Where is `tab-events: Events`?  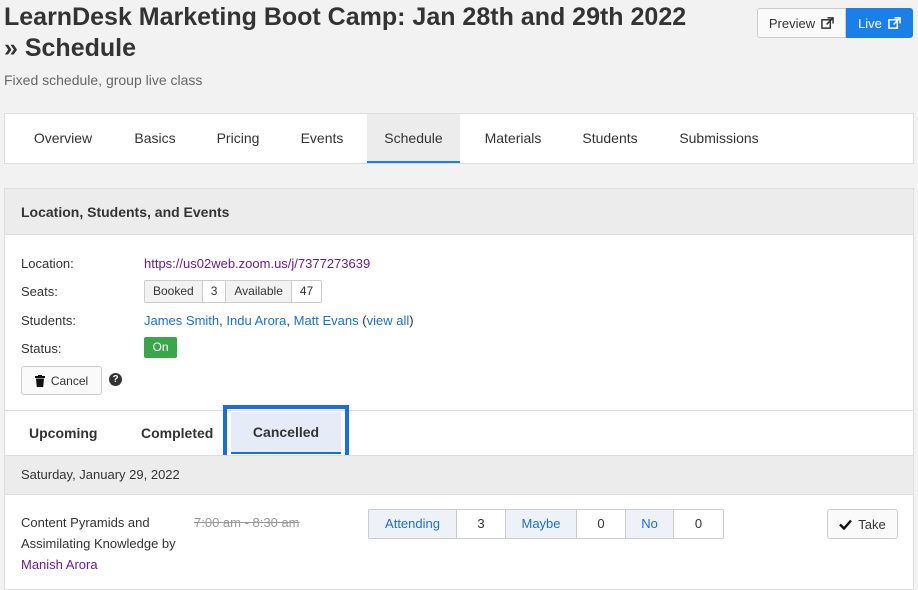 tab-events: Events is located at coordinates (322, 138).